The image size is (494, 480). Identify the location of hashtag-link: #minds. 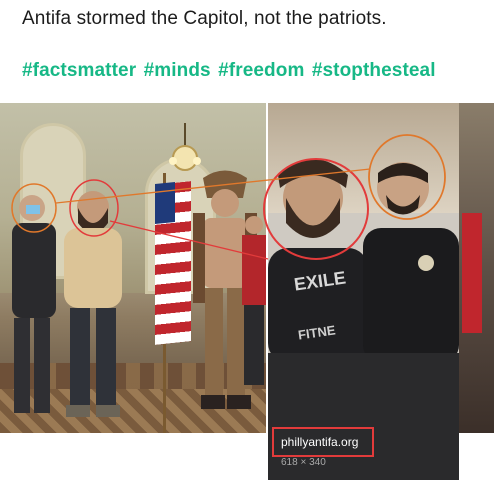
(177, 70).